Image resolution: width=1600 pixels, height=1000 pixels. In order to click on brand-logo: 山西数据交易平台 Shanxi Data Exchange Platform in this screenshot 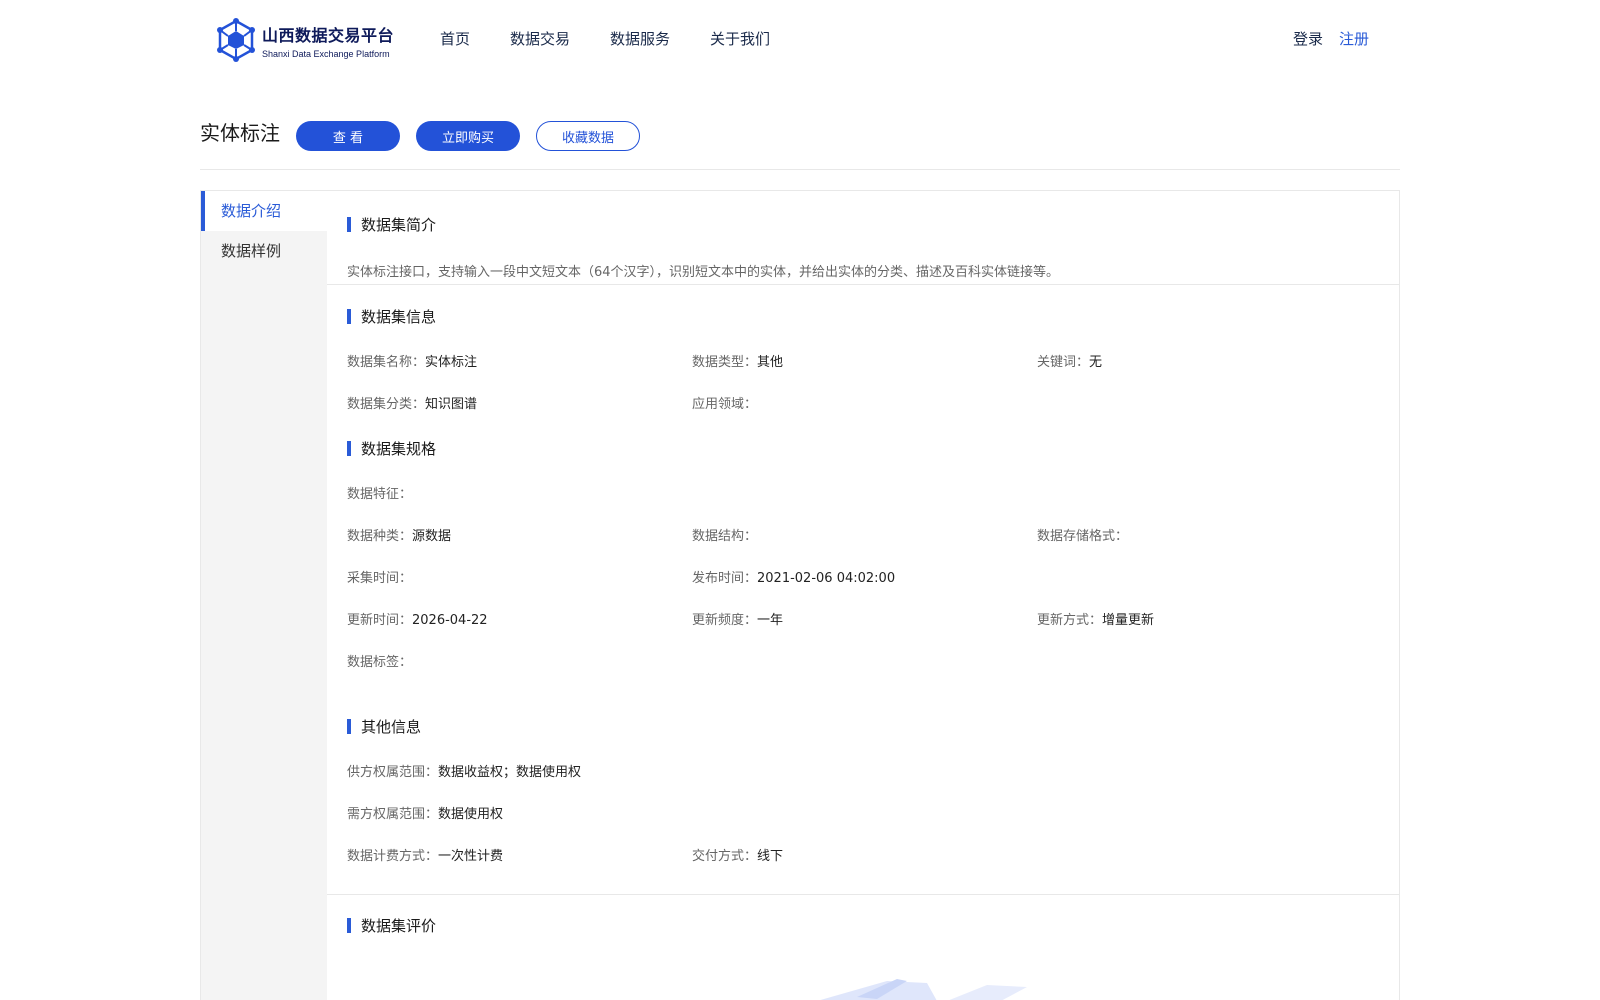, I will do `click(305, 40)`.